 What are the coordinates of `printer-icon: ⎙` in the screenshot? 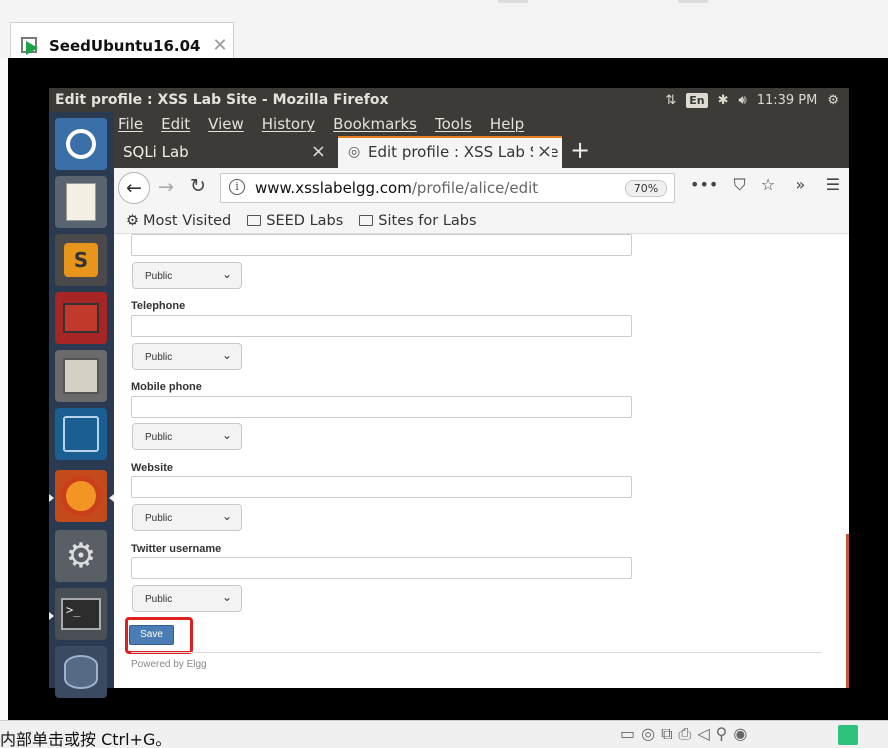 It's located at (688, 733).